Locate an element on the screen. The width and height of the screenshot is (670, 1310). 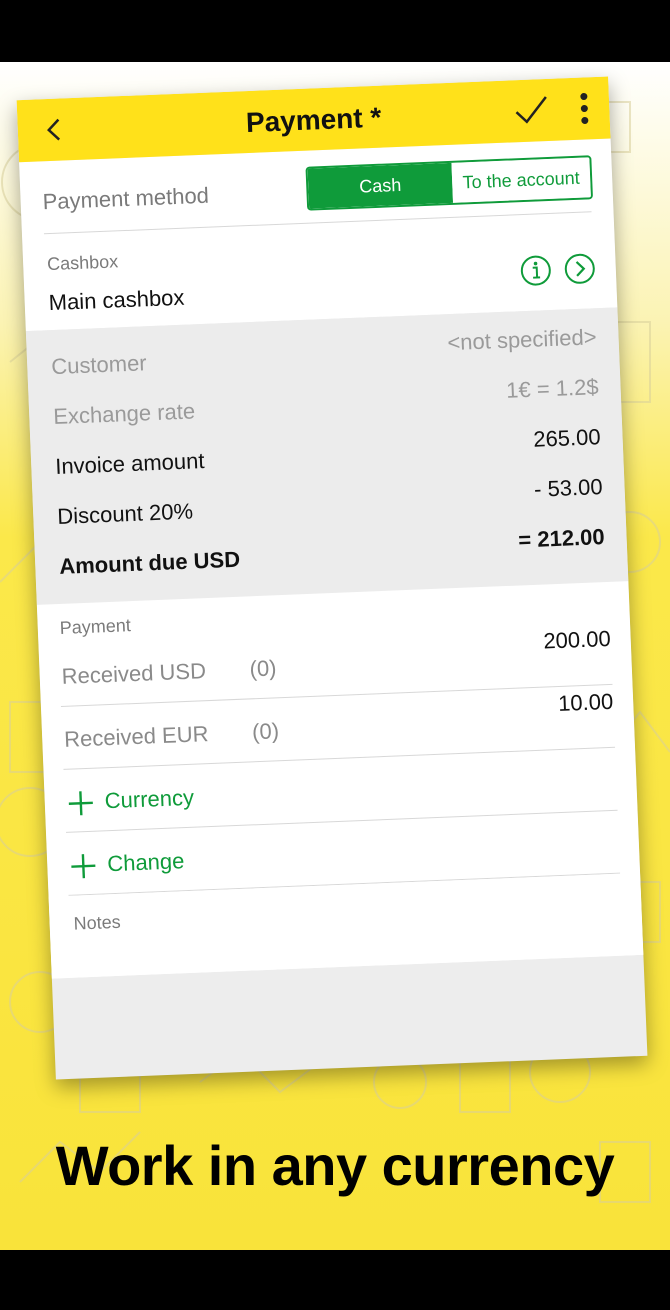
payment-method-label: Payment method is located at coordinates (126, 198).